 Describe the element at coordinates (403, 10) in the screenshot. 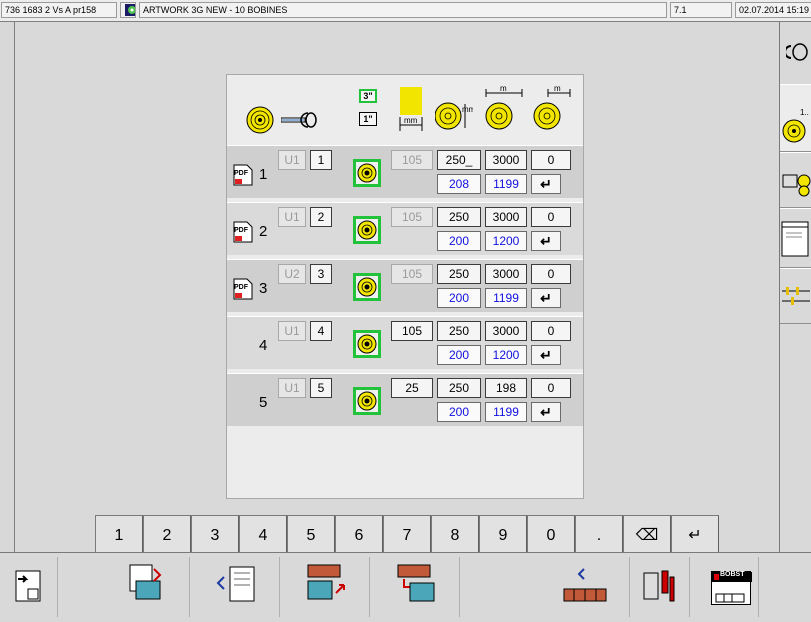

I see `app-title: ARTWORK 3G NEW - 10 BOBINES` at that location.